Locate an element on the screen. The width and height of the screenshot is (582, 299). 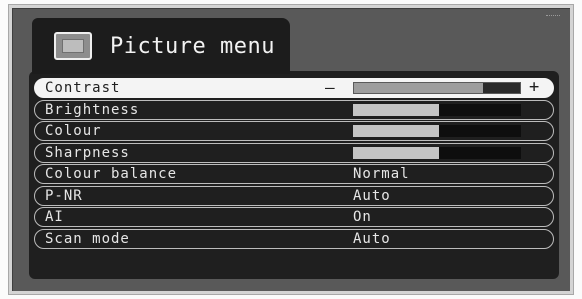
row-value: Normal is located at coordinates (381, 174).